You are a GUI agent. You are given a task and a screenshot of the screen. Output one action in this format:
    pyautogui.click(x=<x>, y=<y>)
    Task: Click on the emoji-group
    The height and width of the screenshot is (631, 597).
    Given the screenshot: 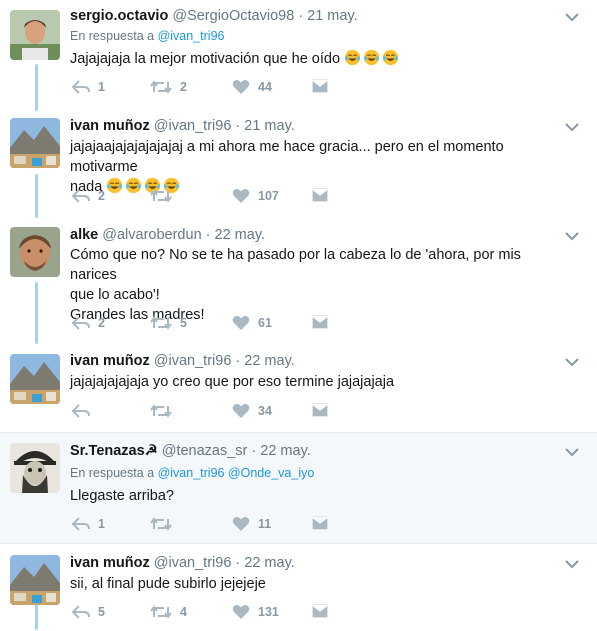 What is the action you would take?
    pyautogui.click(x=372, y=58)
    